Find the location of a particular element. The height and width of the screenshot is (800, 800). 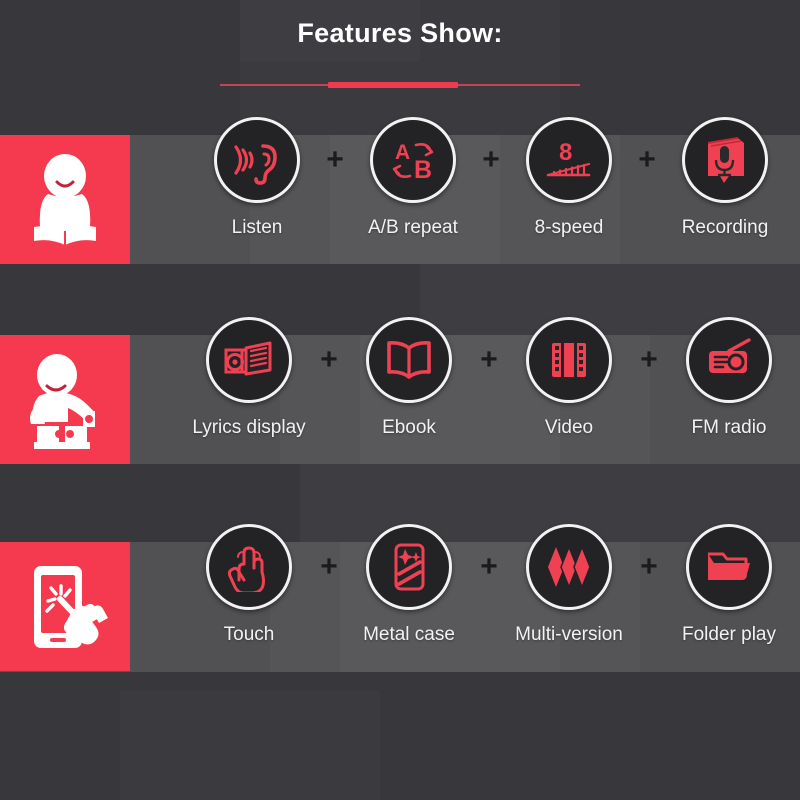

film-strip-icon is located at coordinates (569, 360).